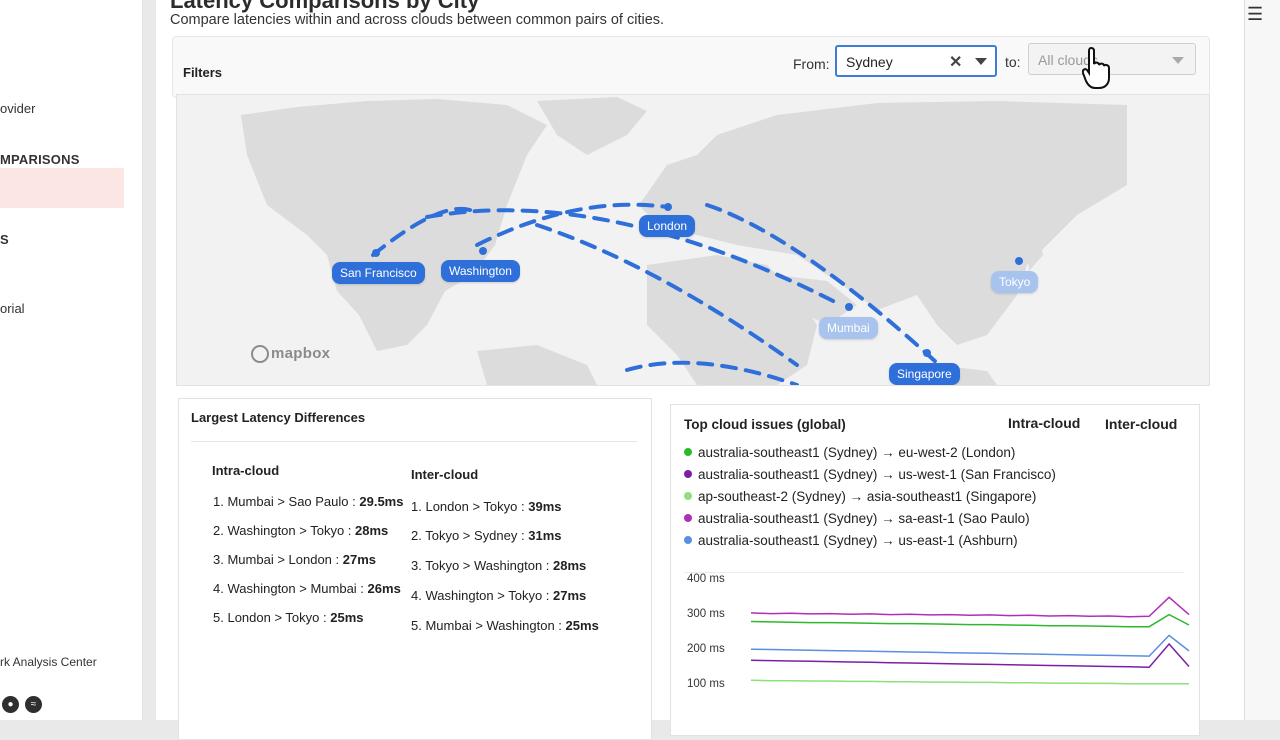 The height and width of the screenshot is (740, 1280). I want to click on city-label-singapore: Singapore, so click(924, 374).